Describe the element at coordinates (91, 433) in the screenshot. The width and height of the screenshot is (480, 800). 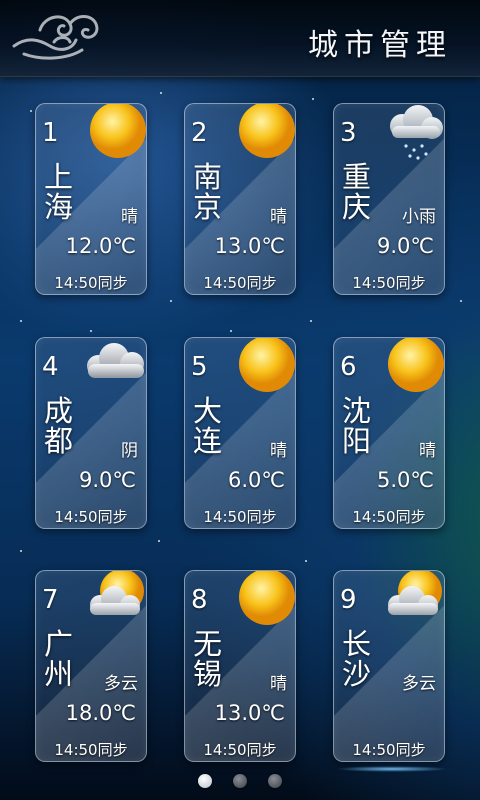
I see `city-card-4: 4 成都 阴 9.0℃ 14:50同步` at that location.